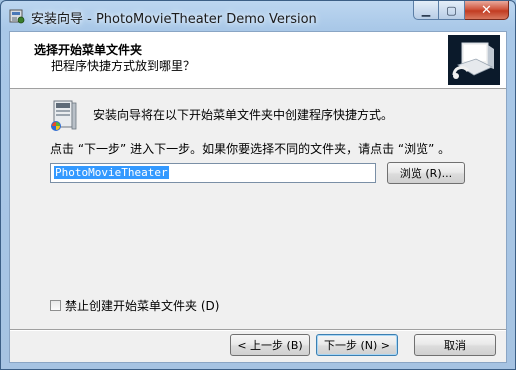 The width and height of the screenshot is (516, 370). Describe the element at coordinates (357, 345) in the screenshot. I see `next-button: 下一步 (N) >` at that location.